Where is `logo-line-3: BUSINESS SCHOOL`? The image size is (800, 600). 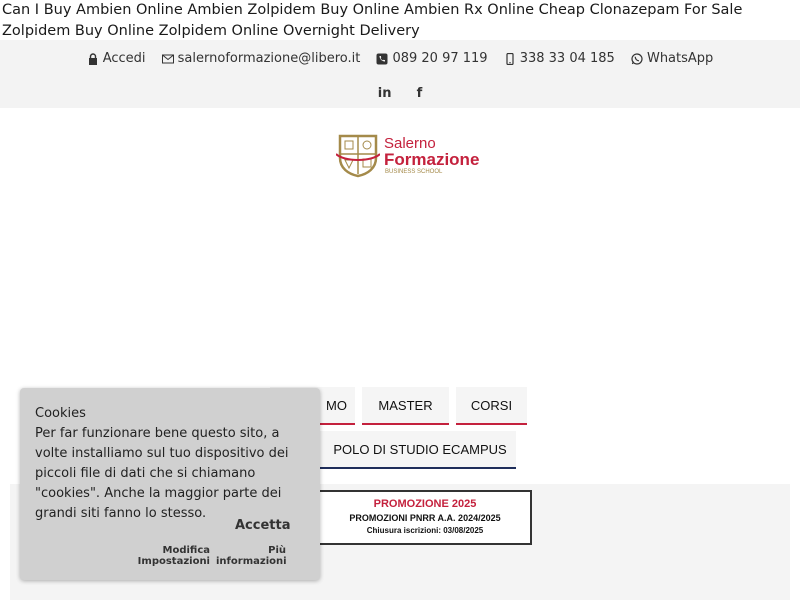 logo-line-3: BUSINESS SCHOOL is located at coordinates (414, 172).